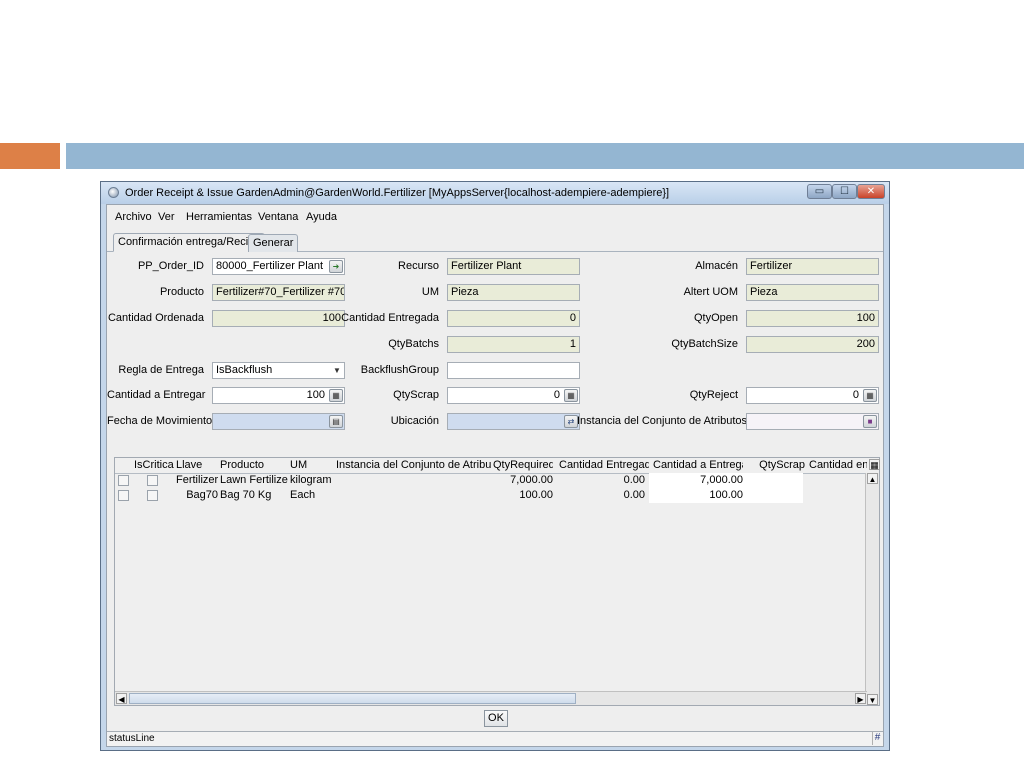  What do you see at coordinates (390, 318) in the screenshot?
I see `label-cantidad-entregada: Cantidad Entregada` at bounding box center [390, 318].